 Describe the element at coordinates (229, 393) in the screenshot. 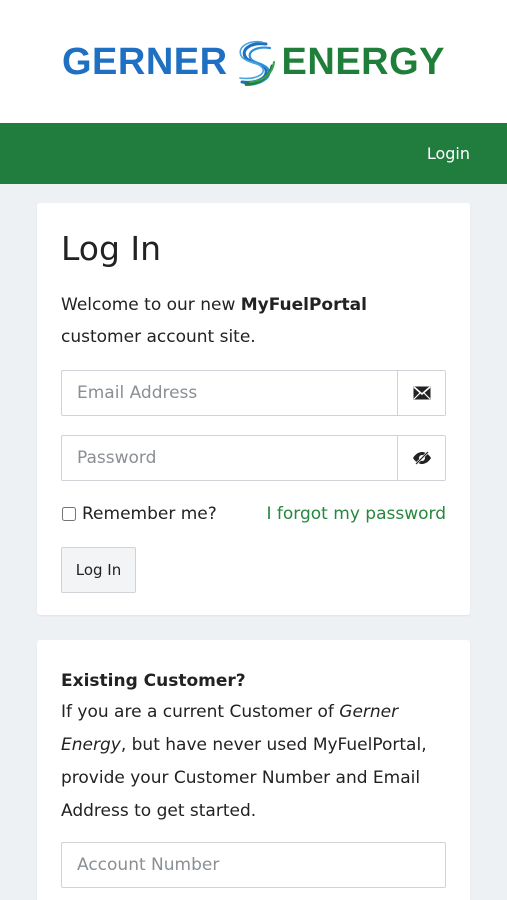

I see `email-input` at that location.